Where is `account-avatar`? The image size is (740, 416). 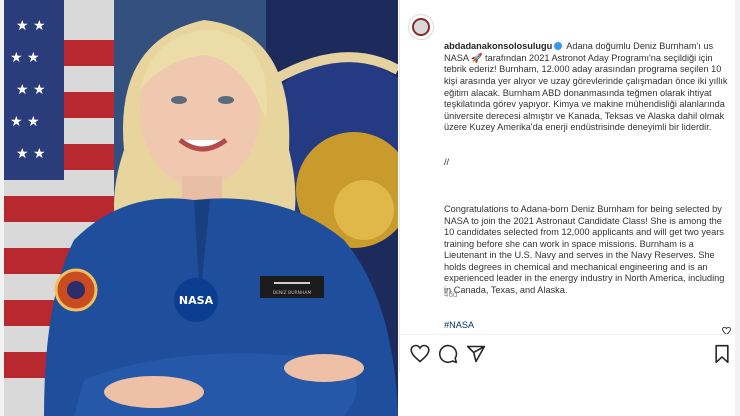 account-avatar is located at coordinates (421, 27).